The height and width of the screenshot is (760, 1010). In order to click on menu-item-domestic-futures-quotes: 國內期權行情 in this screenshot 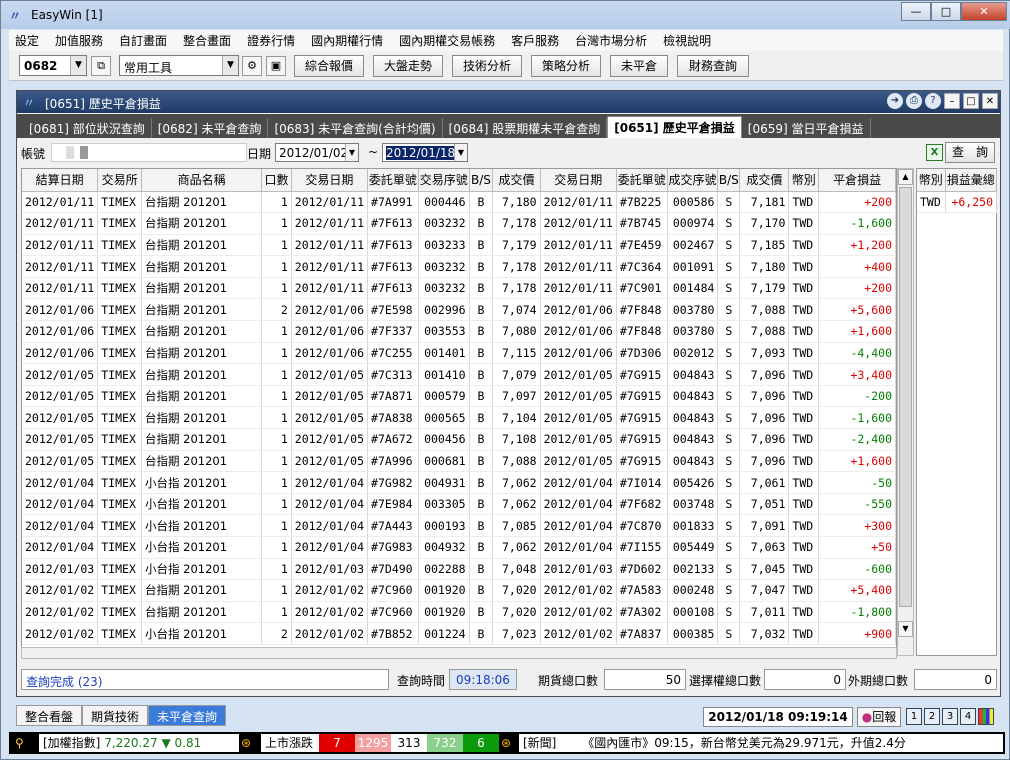, I will do `click(347, 40)`.